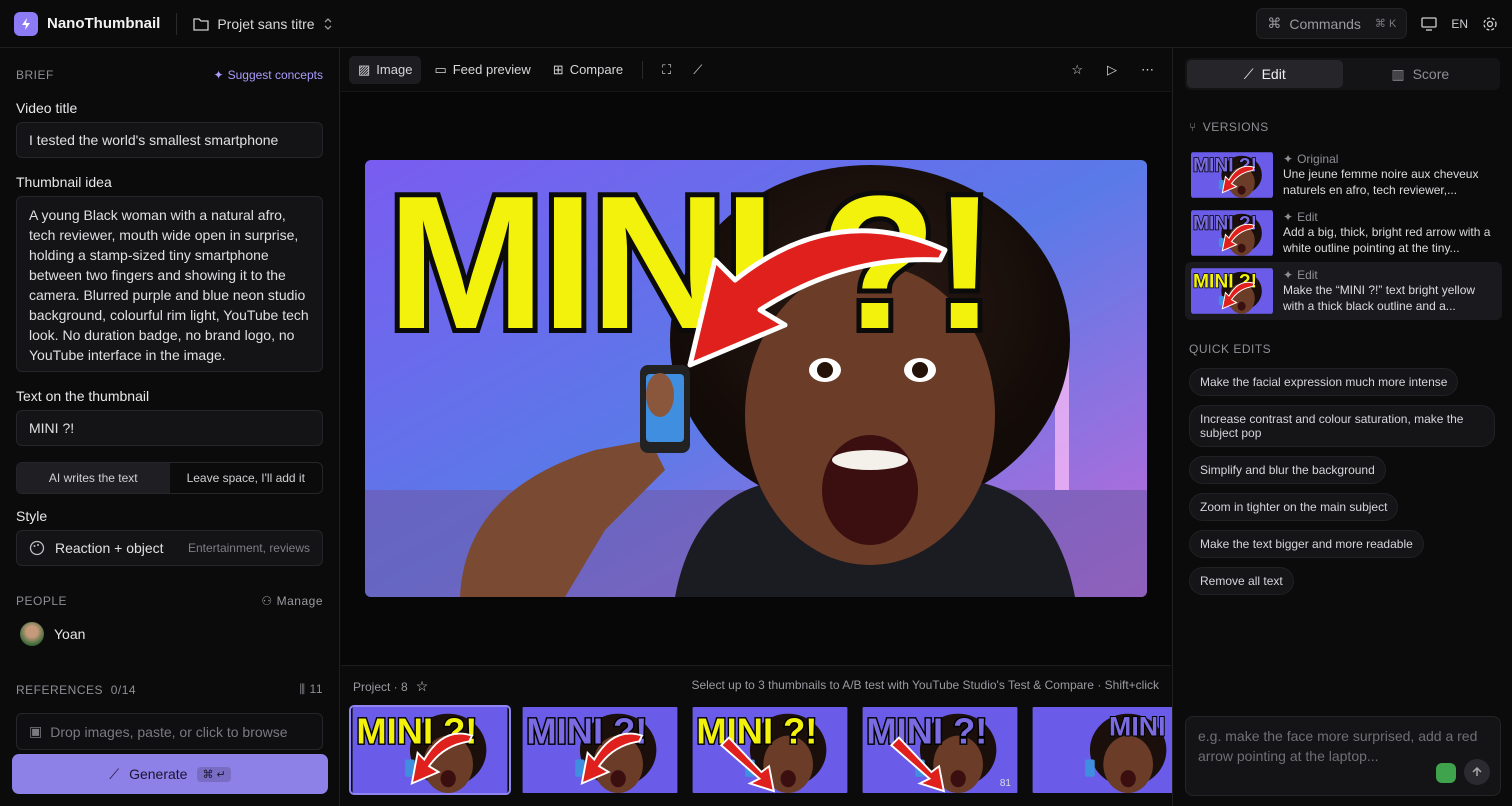 This screenshot has height=806, width=1512. I want to click on version-tag: ✦ Original, so click(1311, 159).